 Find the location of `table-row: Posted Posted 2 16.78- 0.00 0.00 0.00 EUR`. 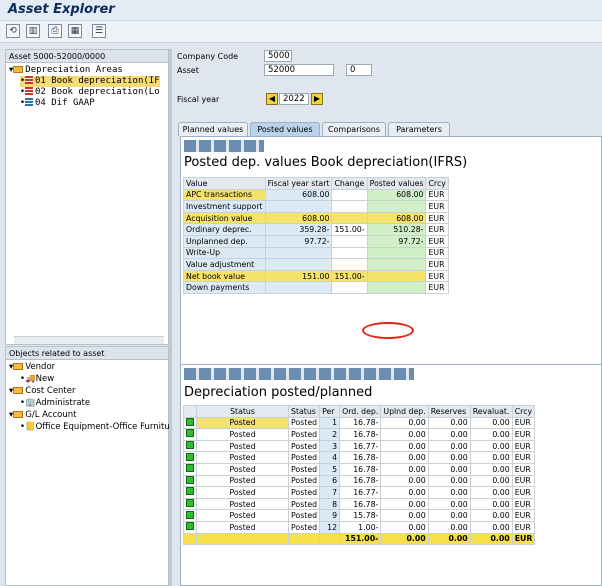

table-row: Posted Posted 2 16.78- 0.00 0.00 0.00 EUR is located at coordinates (359, 434).